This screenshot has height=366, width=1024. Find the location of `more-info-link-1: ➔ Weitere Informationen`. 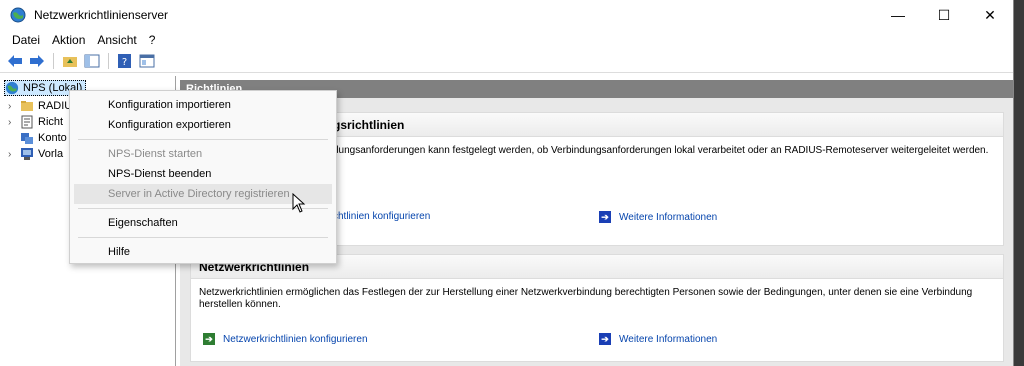

more-info-link-1: ➔ Weitere Informationen is located at coordinates (658, 217).